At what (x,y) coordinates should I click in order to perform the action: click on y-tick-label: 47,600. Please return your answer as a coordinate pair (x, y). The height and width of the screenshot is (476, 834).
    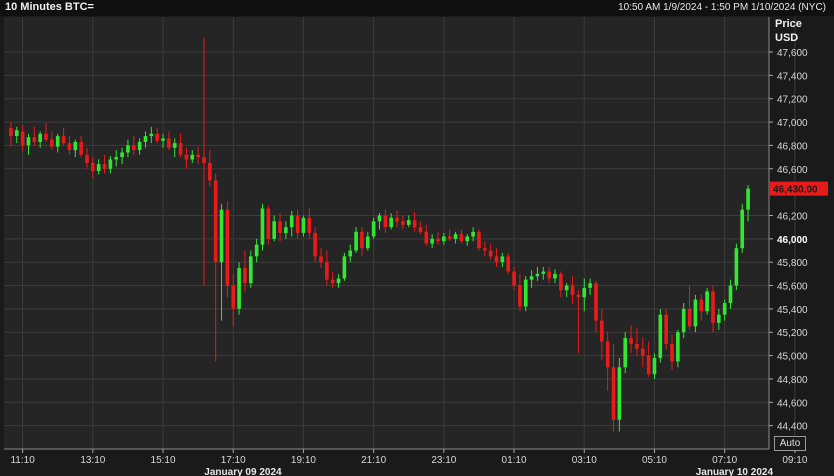
    Looking at the image, I should click on (792, 53).